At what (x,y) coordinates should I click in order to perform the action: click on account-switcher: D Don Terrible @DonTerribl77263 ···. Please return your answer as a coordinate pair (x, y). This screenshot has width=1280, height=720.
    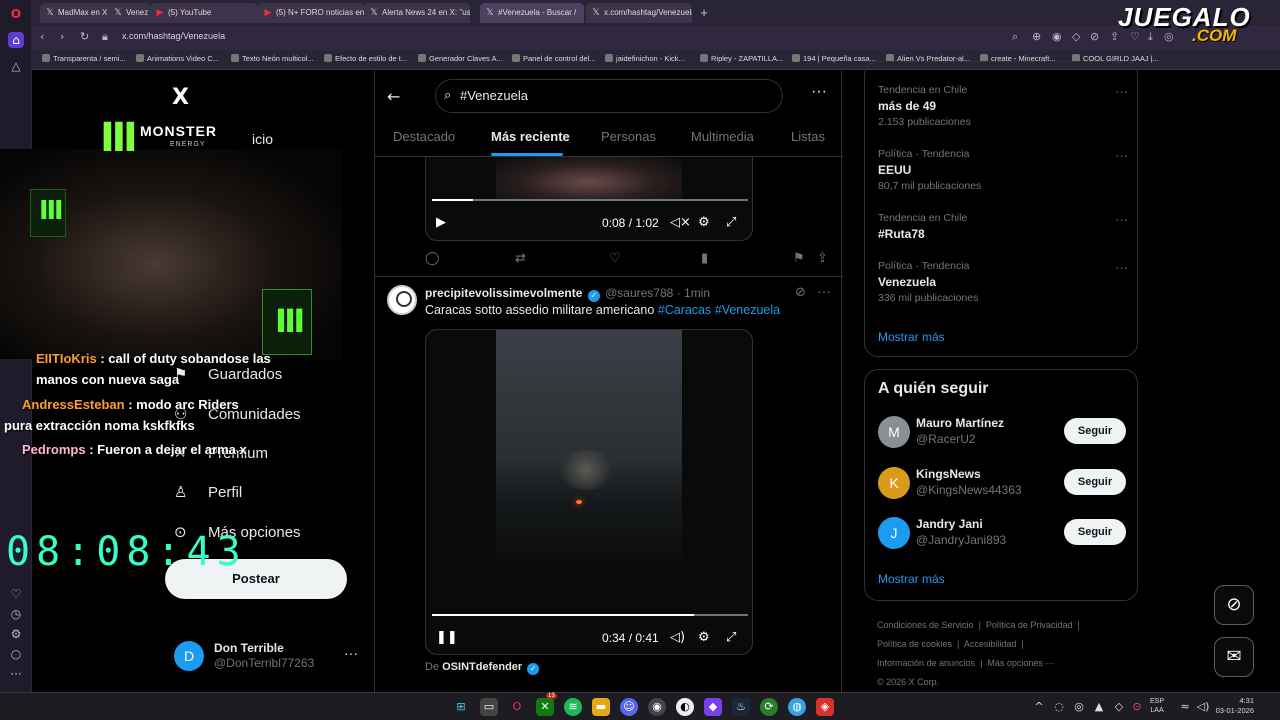
    Looking at the image, I should click on (269, 657).